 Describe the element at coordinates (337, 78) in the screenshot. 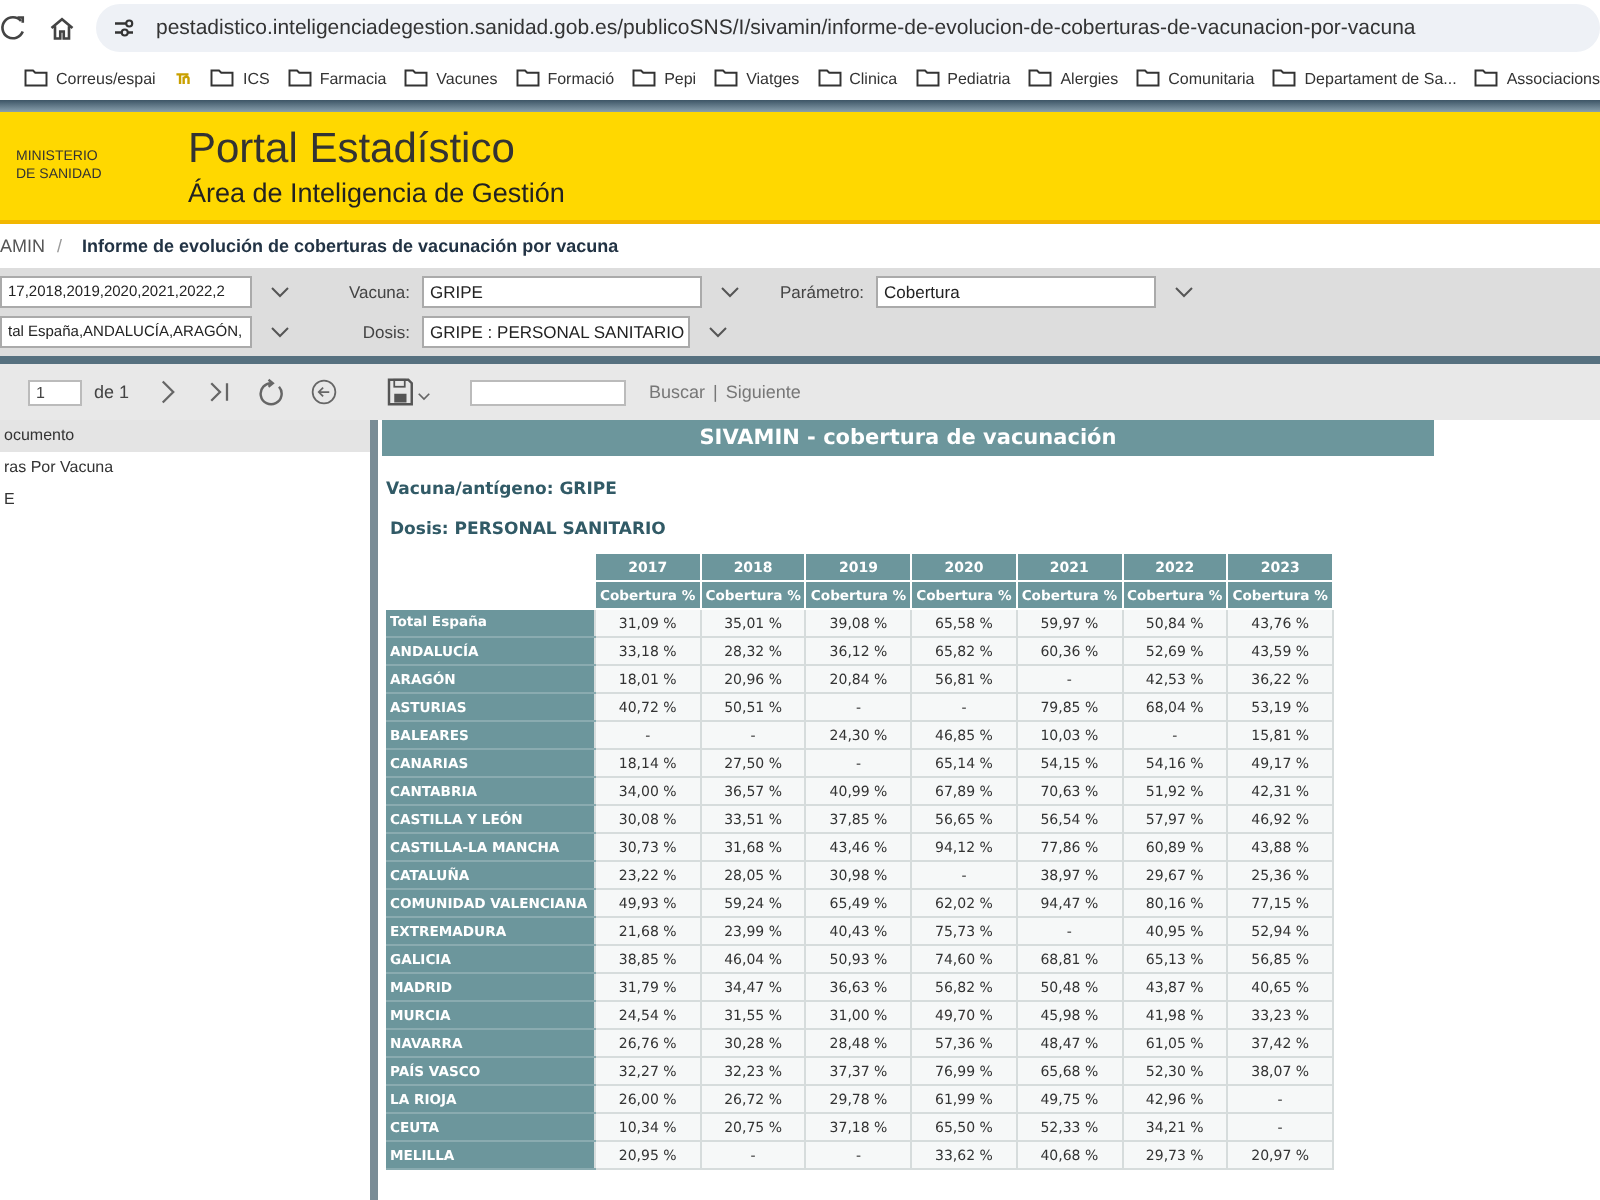

I see `bookmark-folder: Farmacia` at that location.